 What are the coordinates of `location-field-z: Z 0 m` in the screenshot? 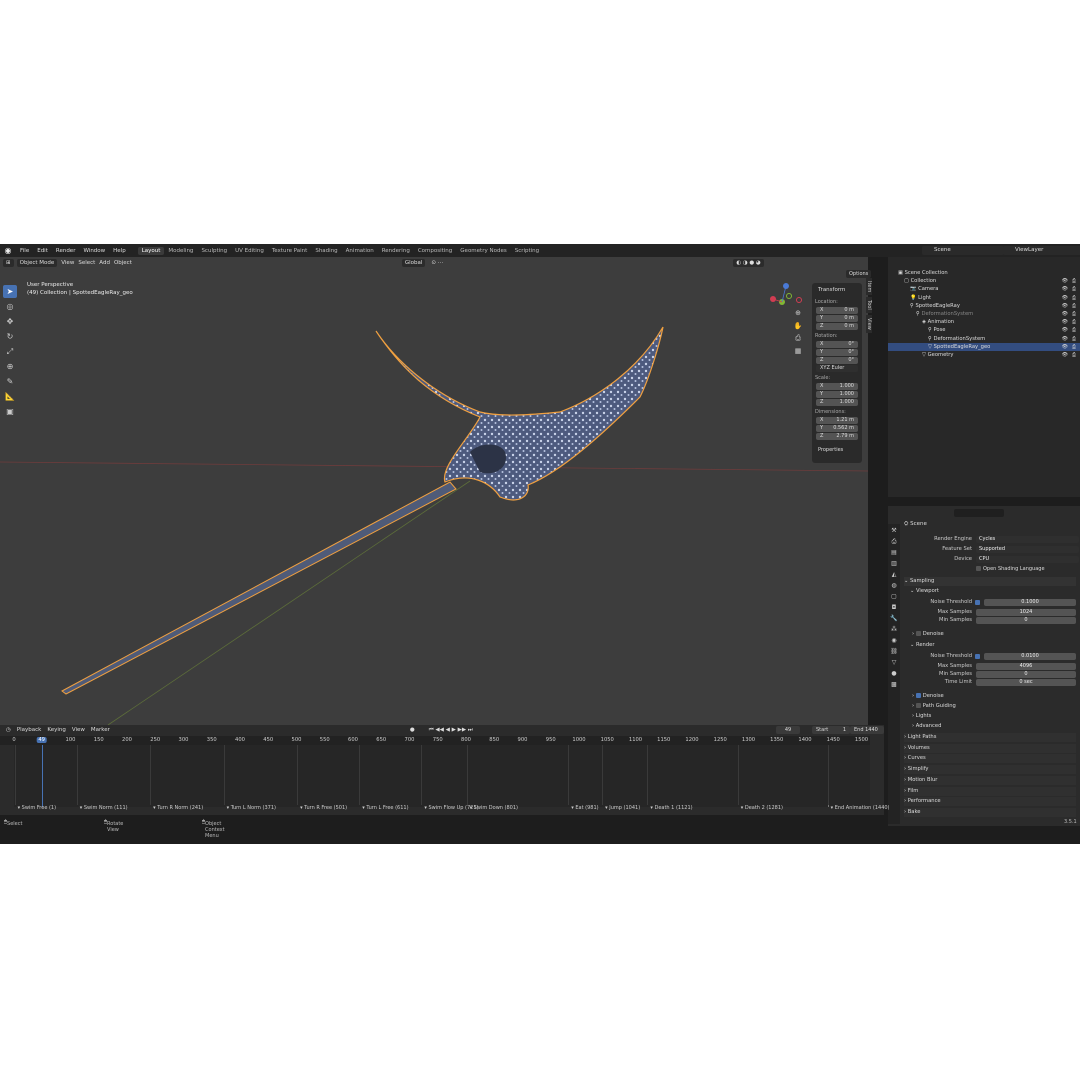 It's located at (837, 326).